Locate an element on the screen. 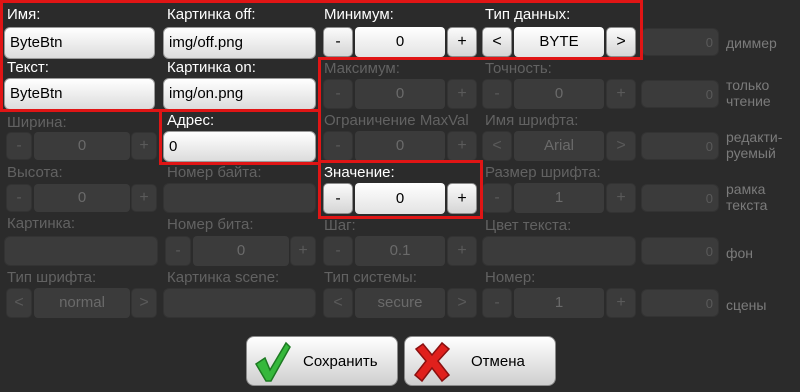 The image size is (800, 392). checkmark-icon is located at coordinates (272, 361).